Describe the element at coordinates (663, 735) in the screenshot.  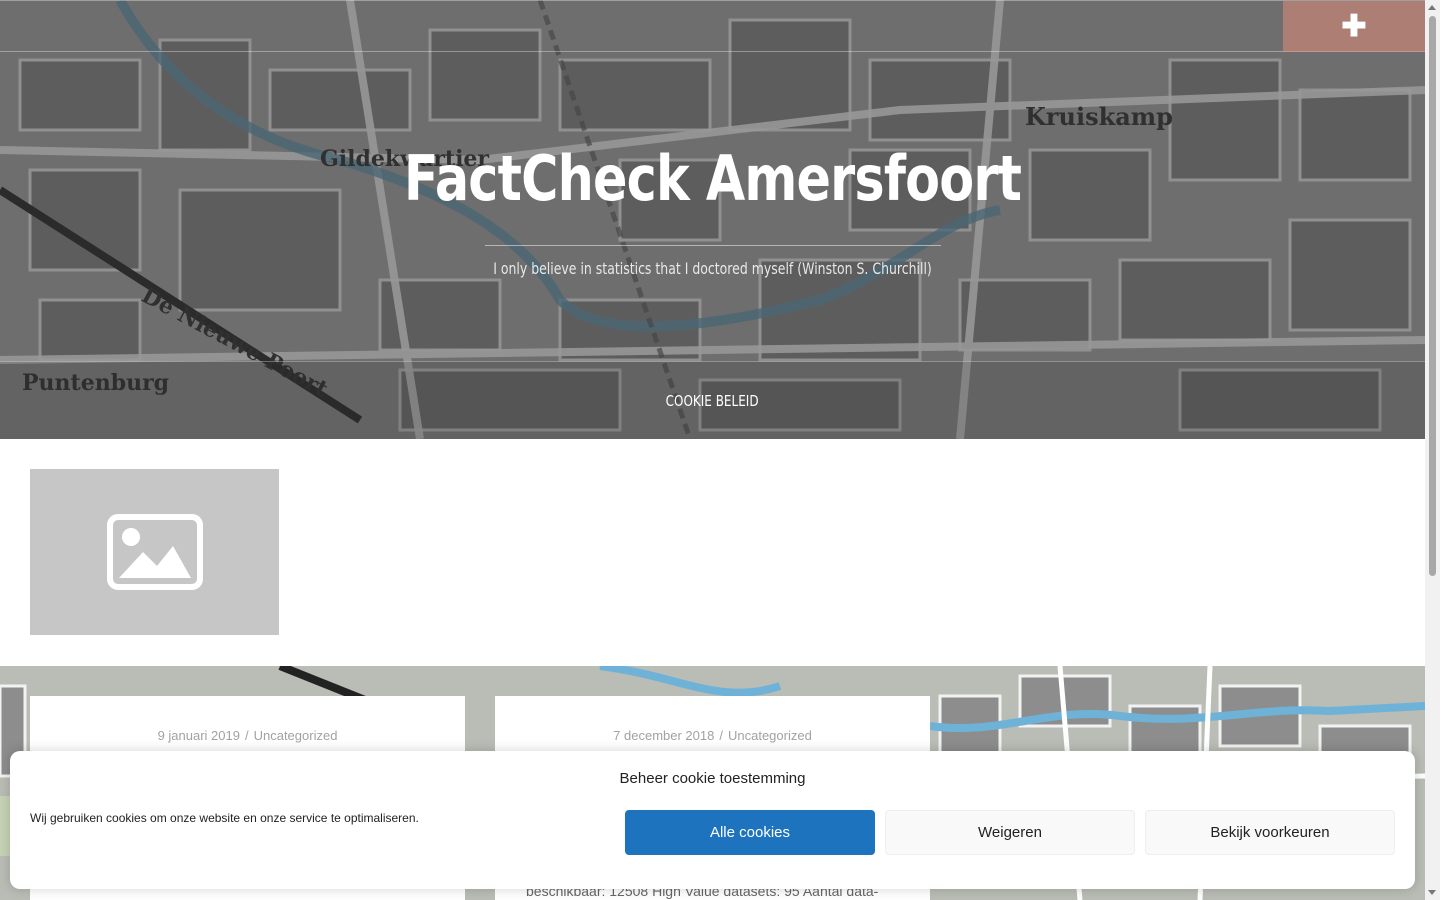
I see `post-date: 7 december 2018` at that location.